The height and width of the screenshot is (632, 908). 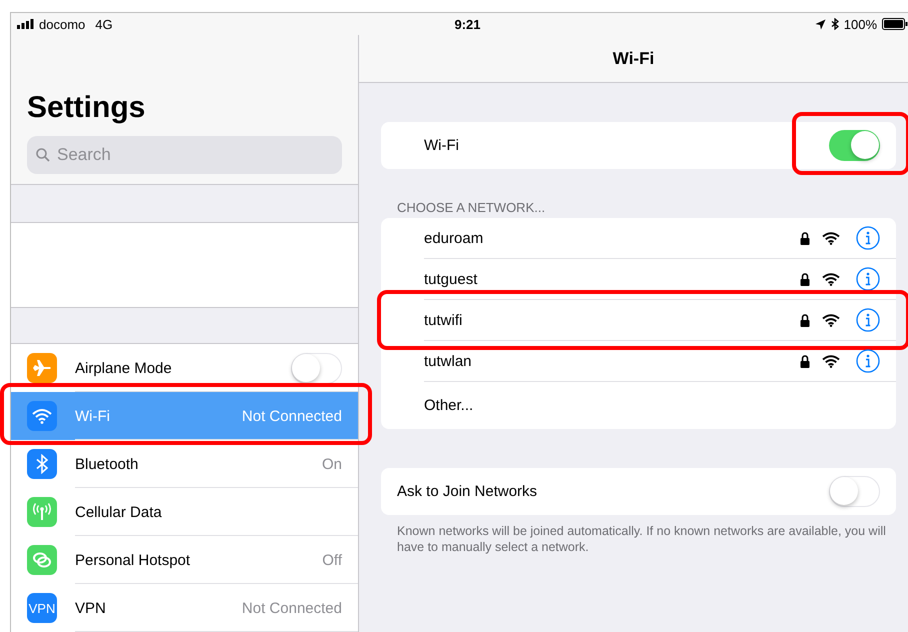 I want to click on search-icon, so click(x=43, y=155).